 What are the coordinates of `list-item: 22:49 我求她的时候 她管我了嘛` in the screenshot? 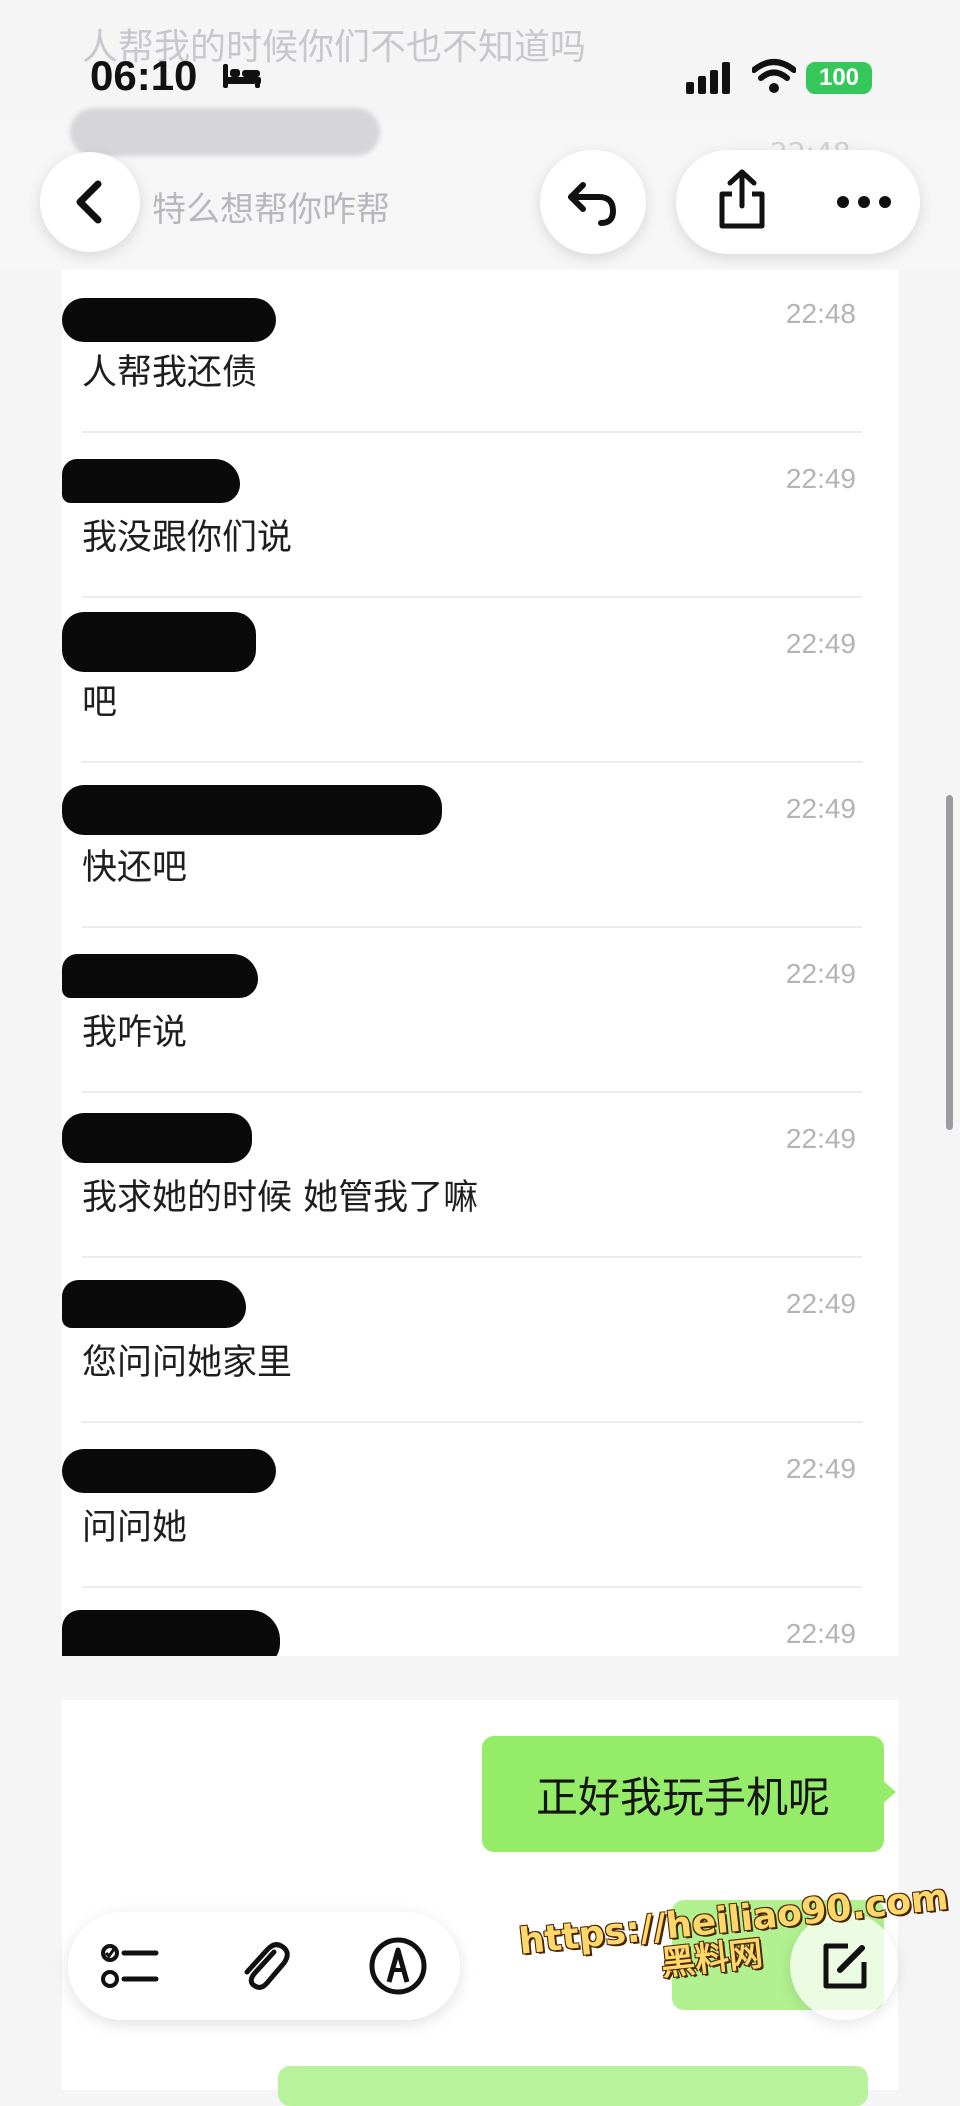 It's located at (480, 1175).